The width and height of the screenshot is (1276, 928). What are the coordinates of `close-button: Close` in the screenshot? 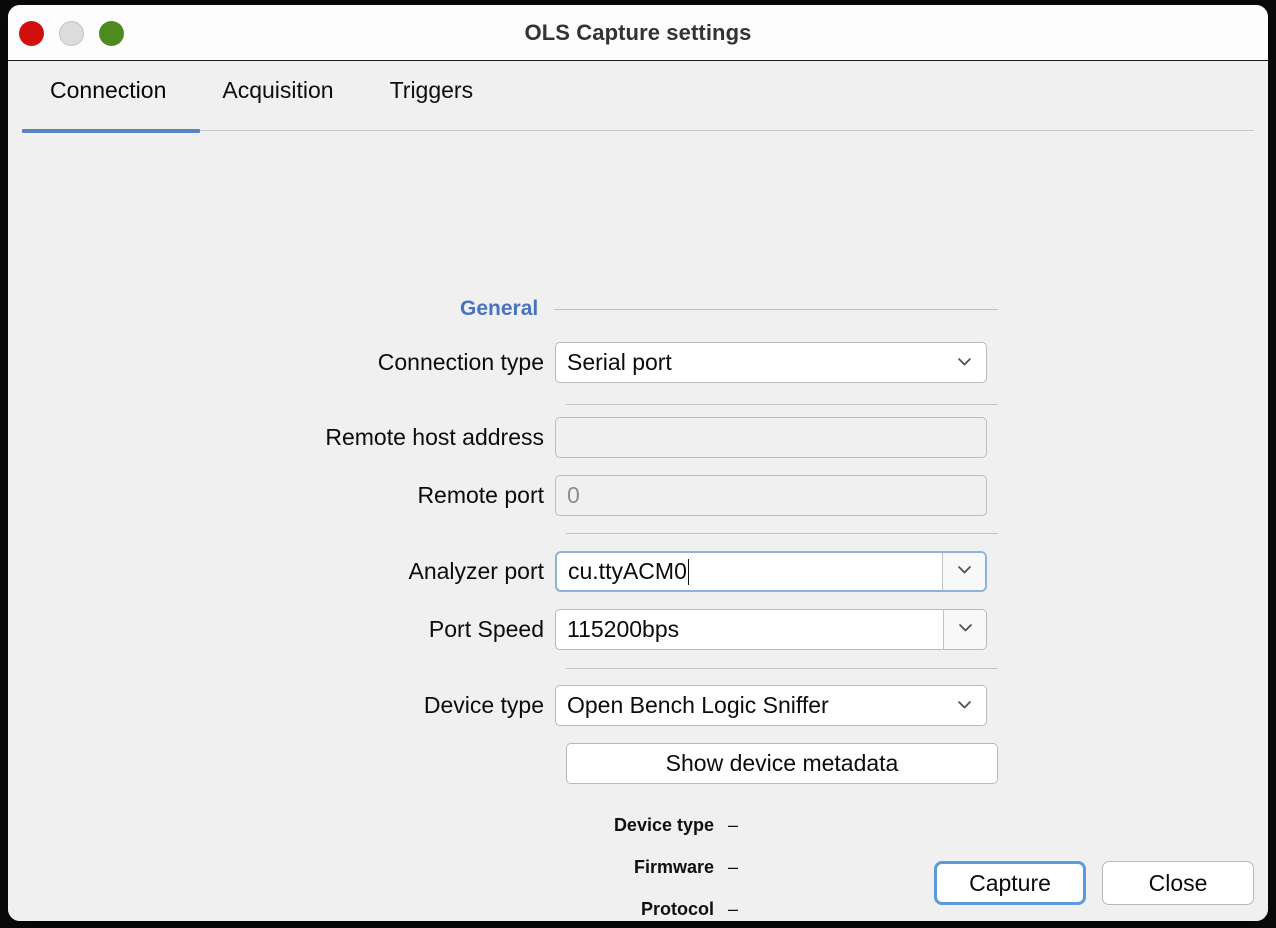 It's located at (1178, 883).